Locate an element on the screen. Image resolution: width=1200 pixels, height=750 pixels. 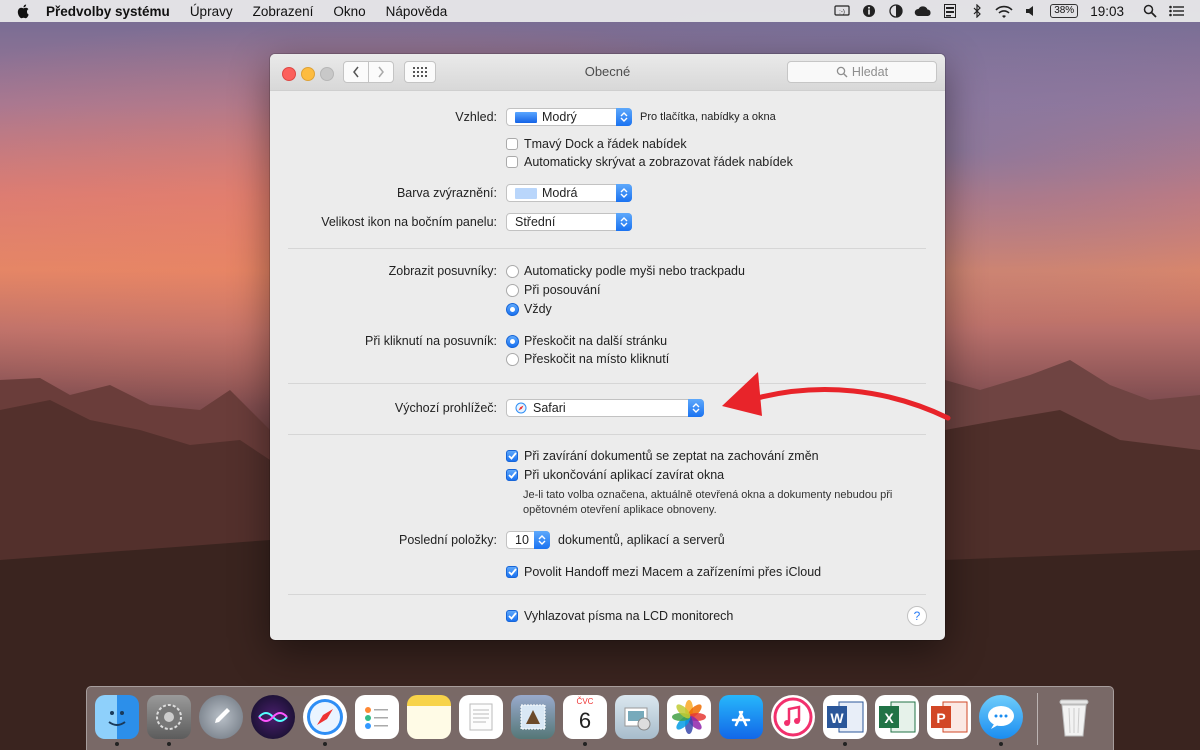
ask-keep-changes-checkbox is located at coordinates (512, 456).